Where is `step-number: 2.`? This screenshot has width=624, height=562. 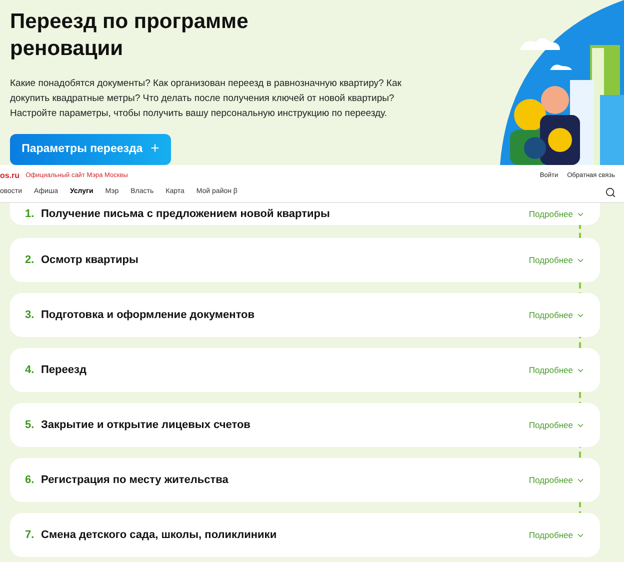
step-number: 2. is located at coordinates (30, 260).